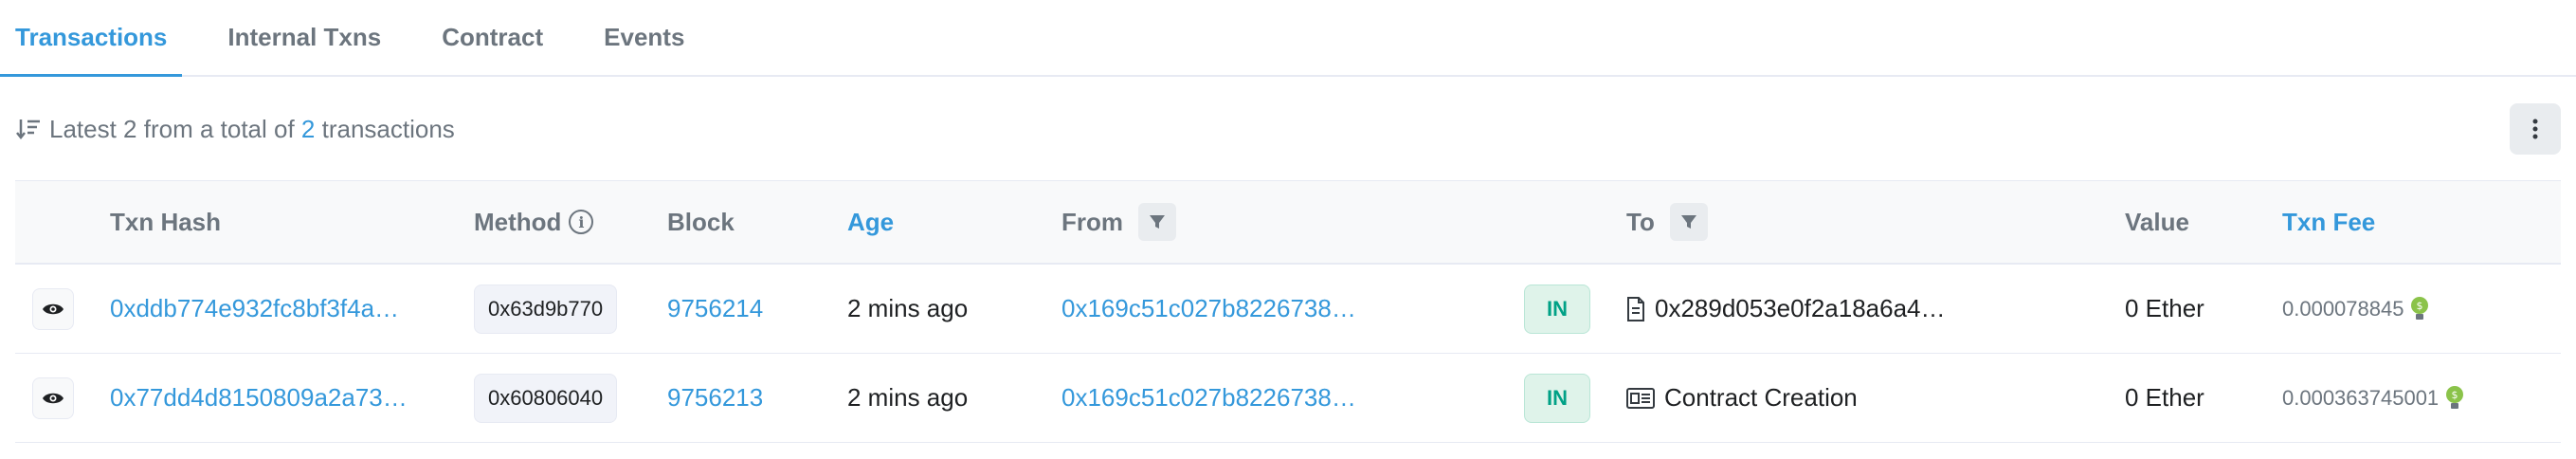 The image size is (2576, 459). I want to click on col-age: Age, so click(870, 222).